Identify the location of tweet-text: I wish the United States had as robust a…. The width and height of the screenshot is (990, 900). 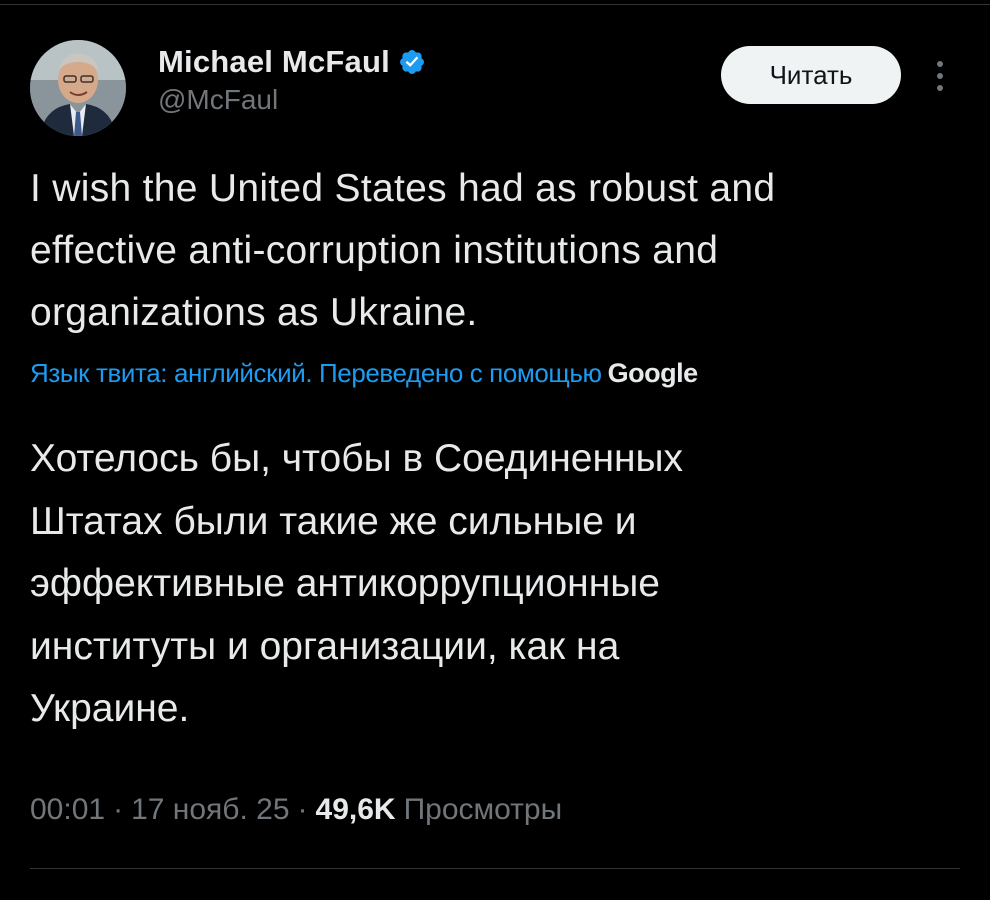
(403, 250).